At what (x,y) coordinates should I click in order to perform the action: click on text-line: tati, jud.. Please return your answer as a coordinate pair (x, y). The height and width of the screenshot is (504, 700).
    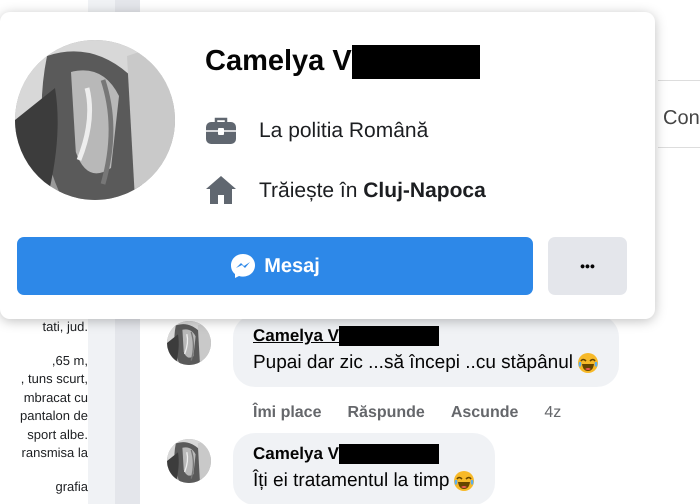
    Looking at the image, I should click on (65, 326).